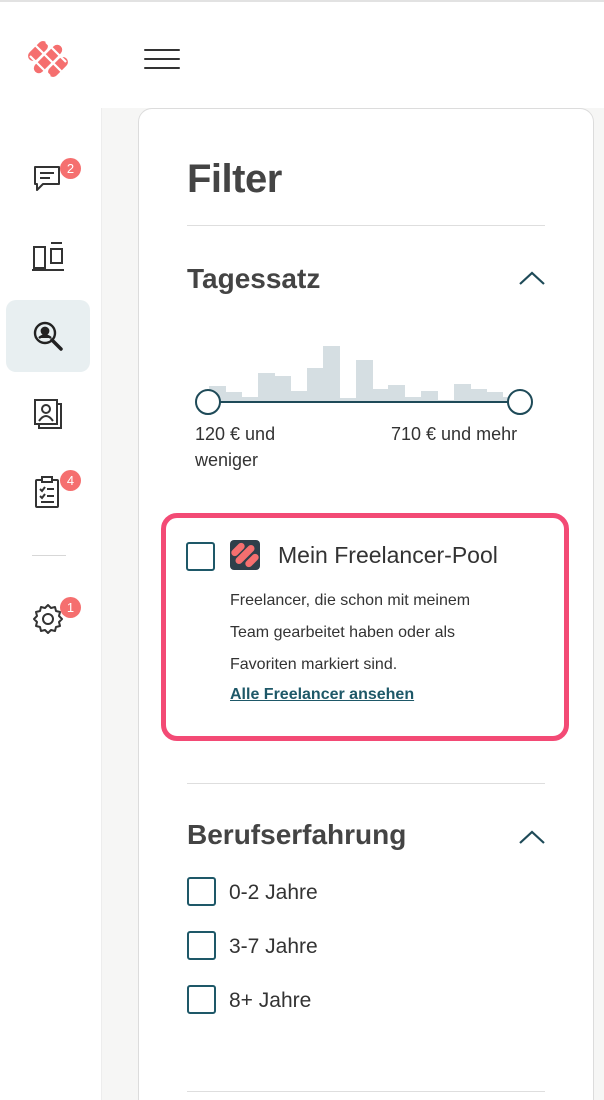 The height and width of the screenshot is (1100, 604). I want to click on top-bar, so click(302, 54).